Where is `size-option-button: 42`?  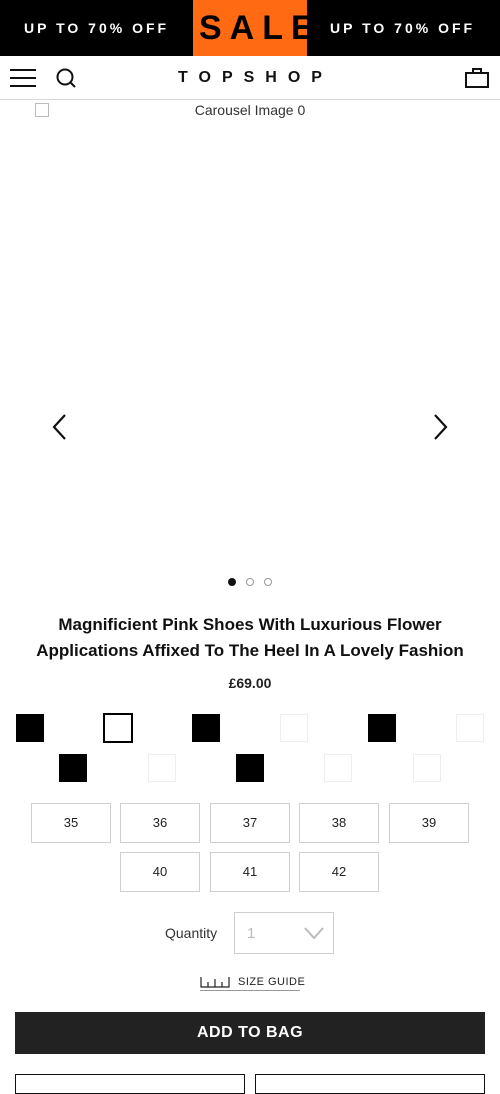 size-option-button: 42 is located at coordinates (339, 872).